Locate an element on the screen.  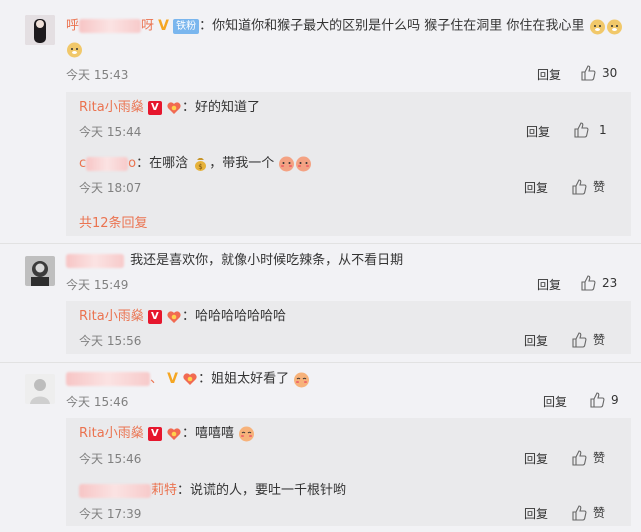
like-count: 30 is located at coordinates (610, 73).